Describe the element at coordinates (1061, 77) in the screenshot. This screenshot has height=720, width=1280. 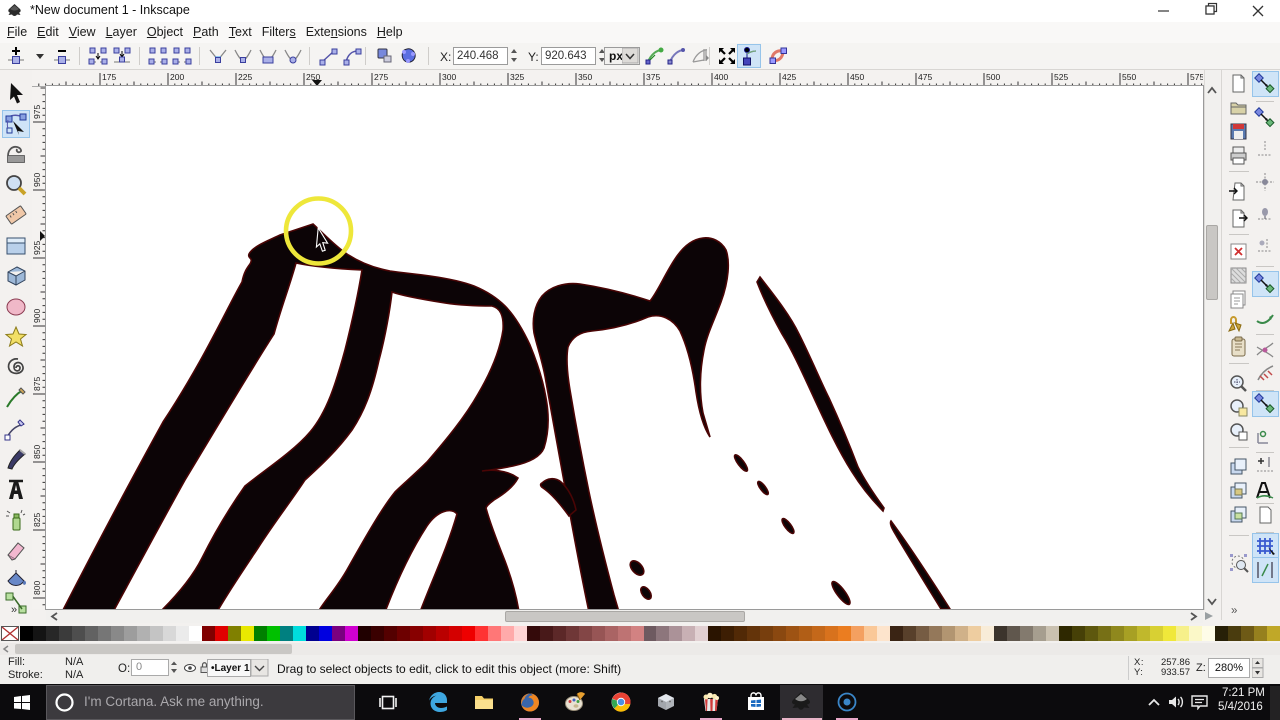
I see `svg-text: 525` at that location.